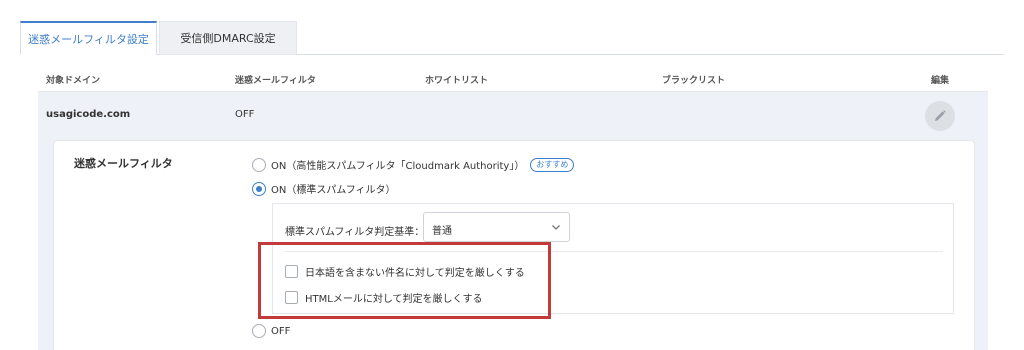  What do you see at coordinates (259, 164) in the screenshot?
I see `radio-cloudmark` at bounding box center [259, 164].